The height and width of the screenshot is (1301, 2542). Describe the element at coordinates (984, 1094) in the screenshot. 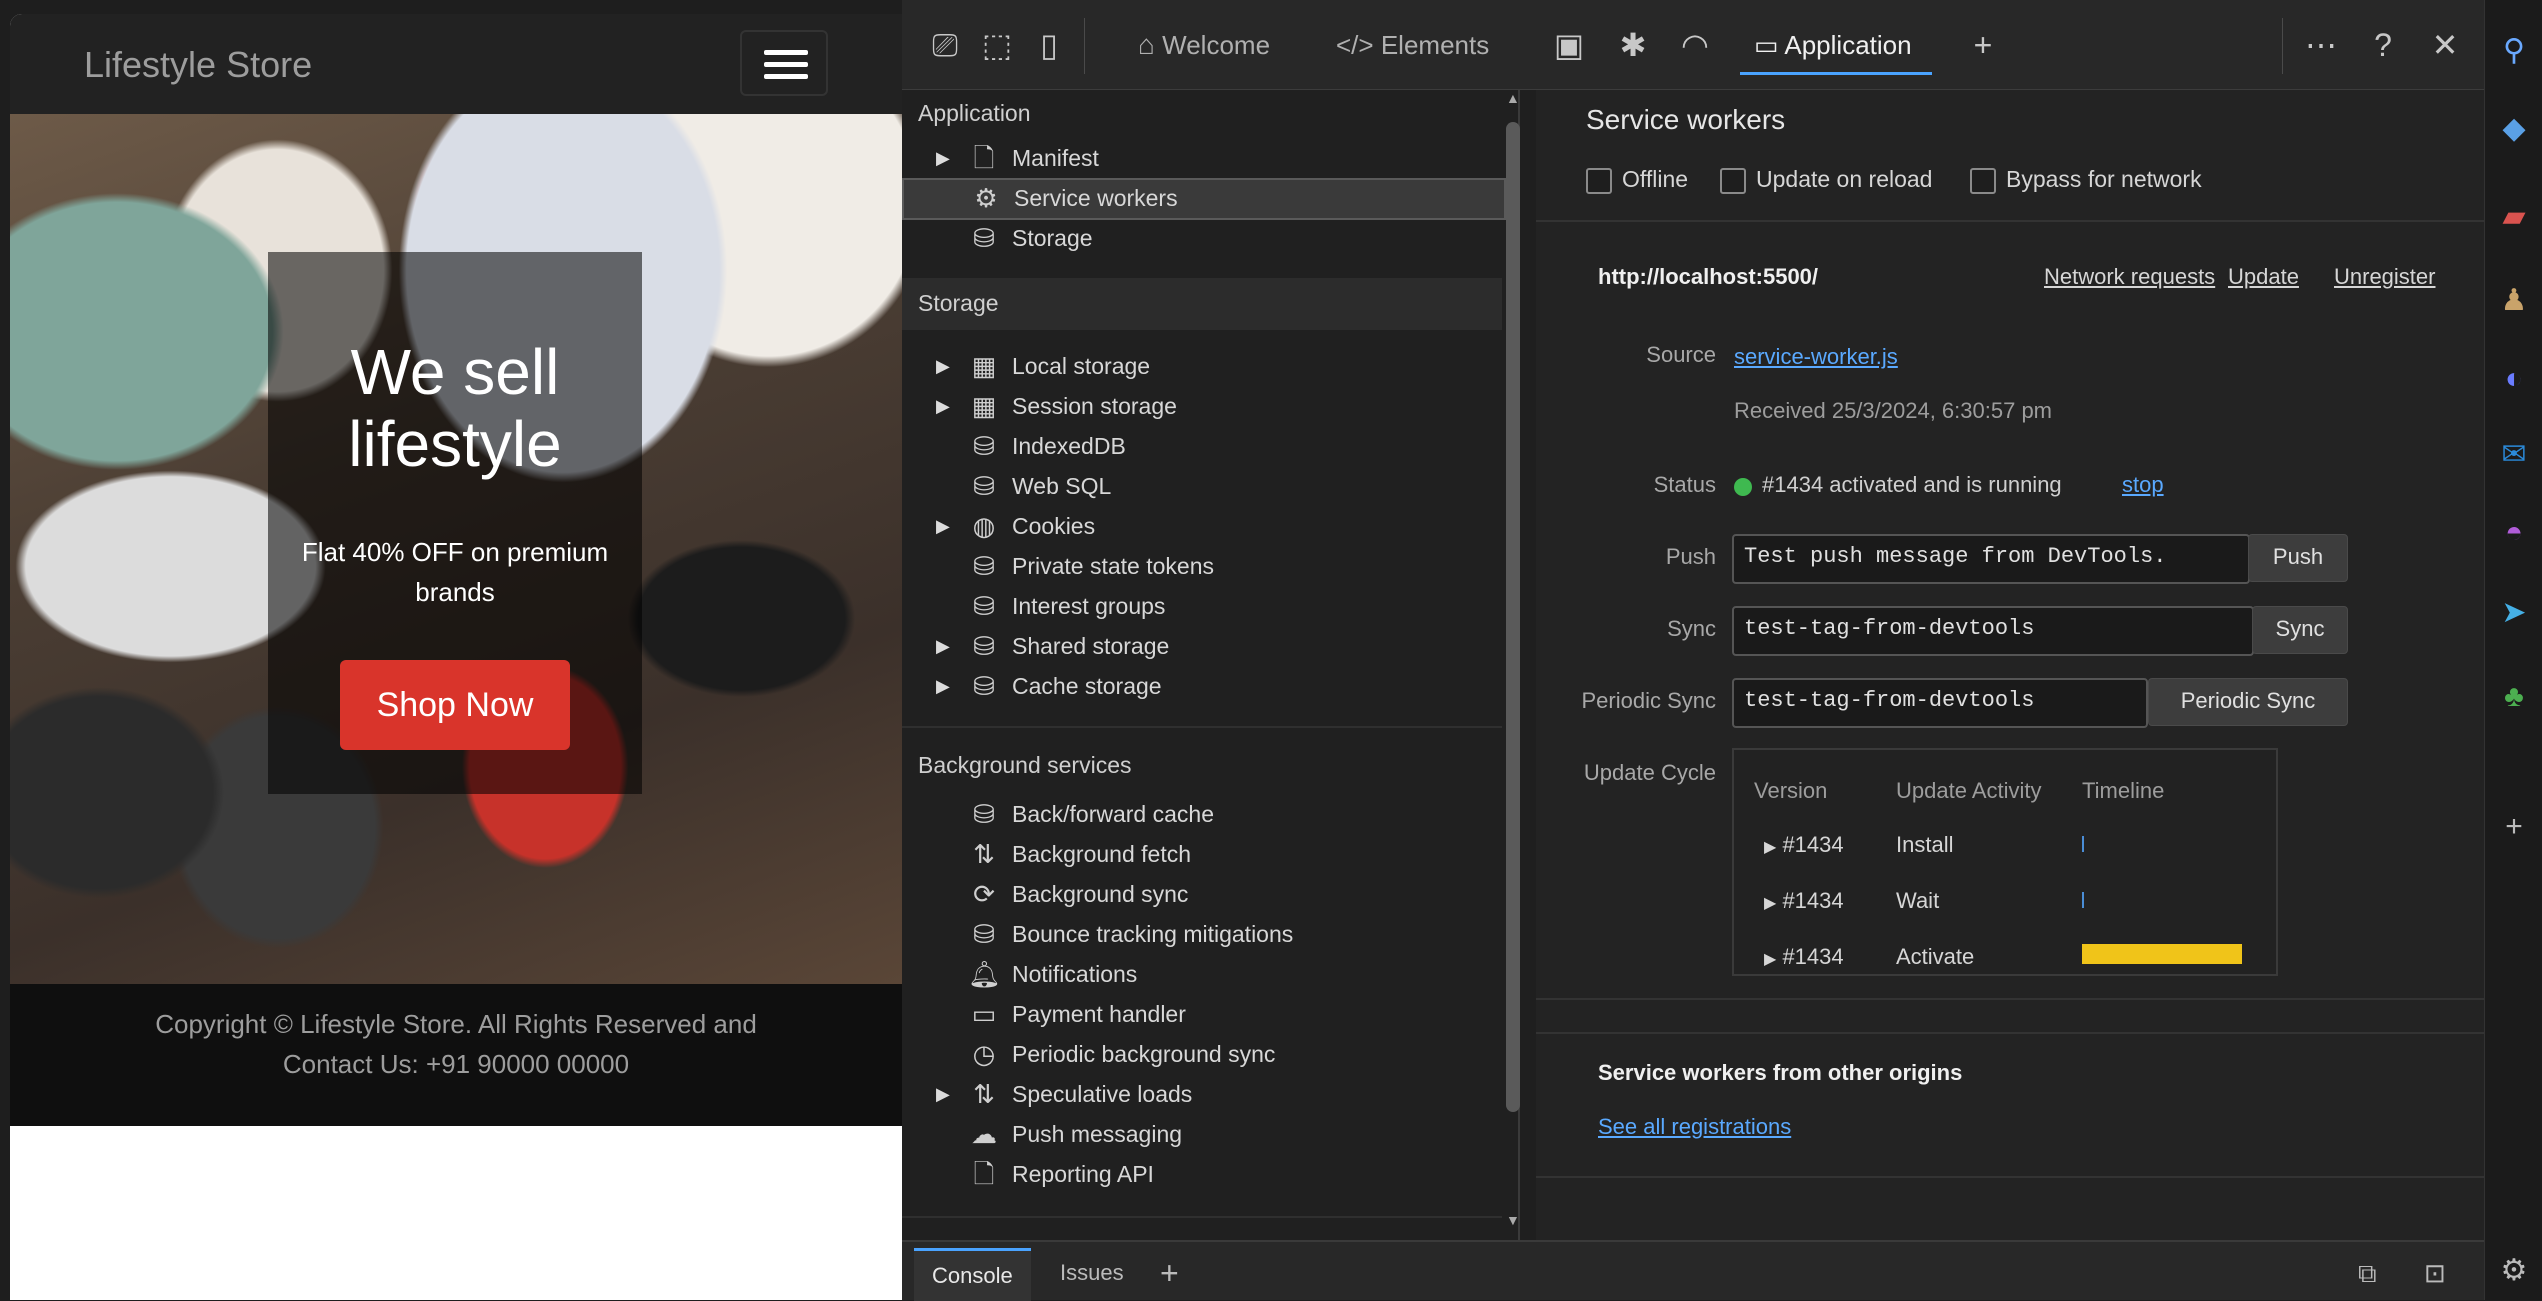

I see `updown-arrows-icon: ⇅` at that location.